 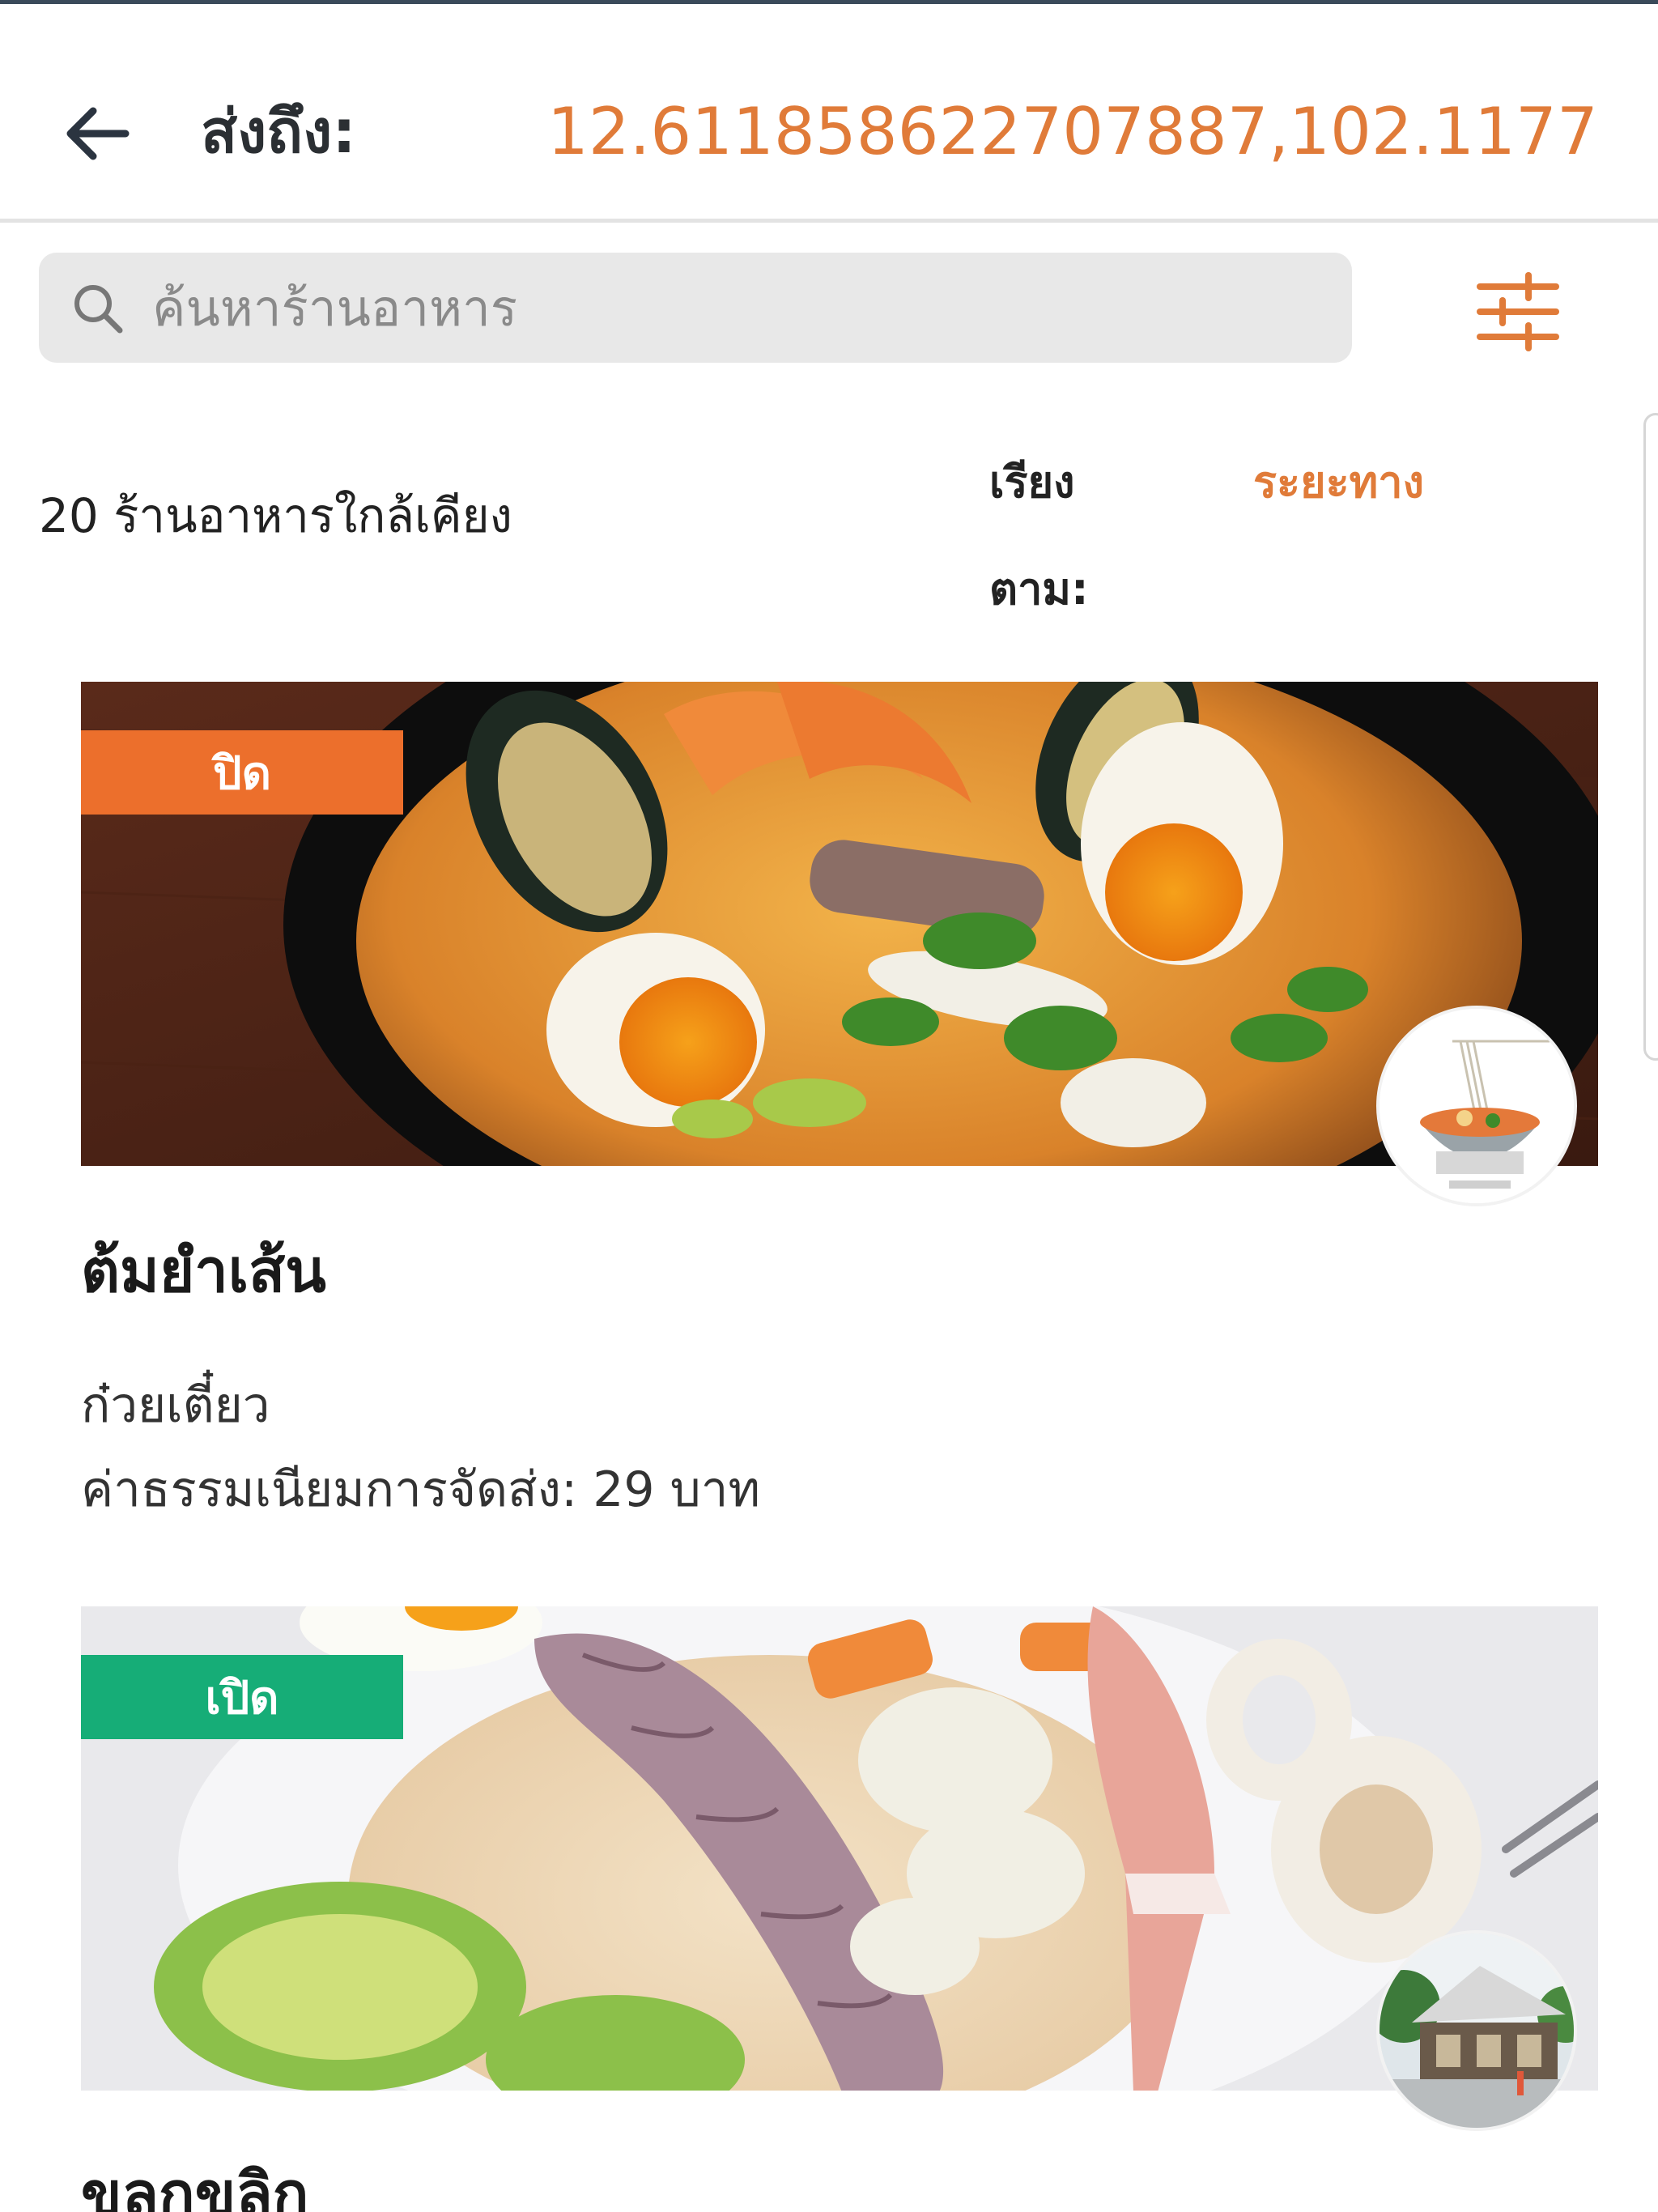 What do you see at coordinates (421, 1490) in the screenshot?
I see `delivery-fee: ค่าธรรมเนียมการจัดส่ง: 29 บาท` at bounding box center [421, 1490].